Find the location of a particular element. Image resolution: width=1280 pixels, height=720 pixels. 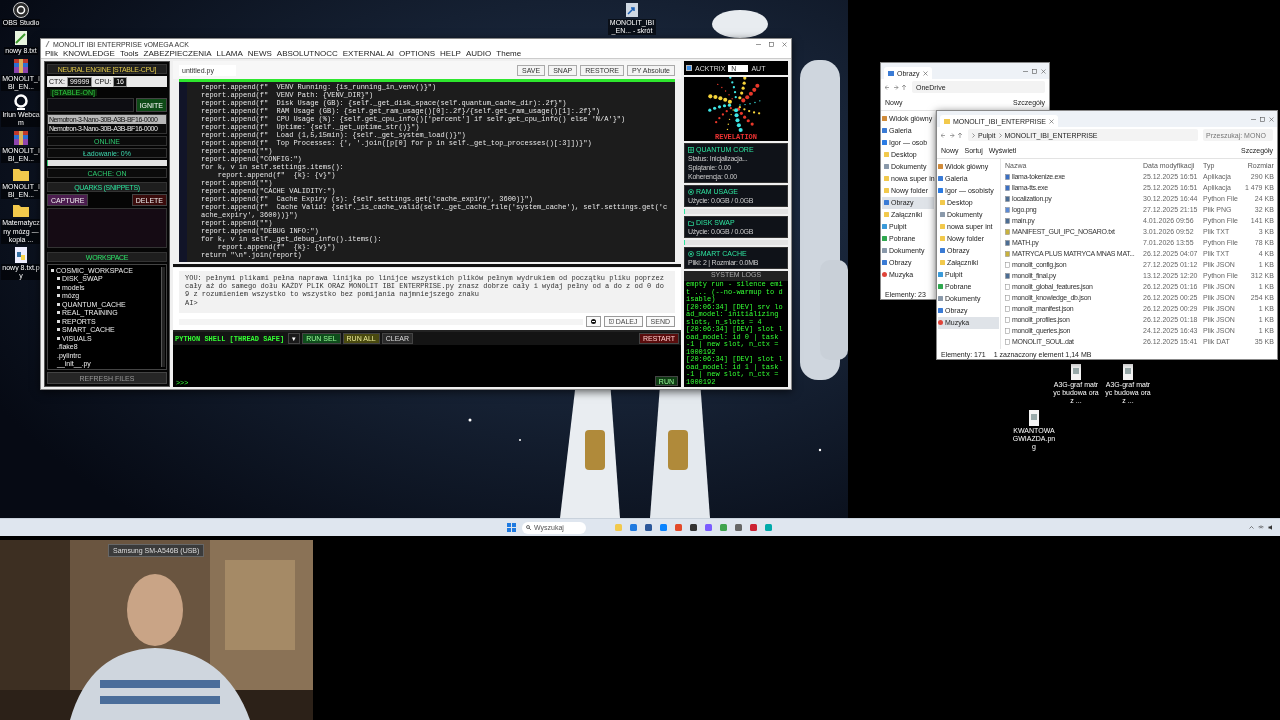

menu-item: HELP is located at coordinates (450, 53).